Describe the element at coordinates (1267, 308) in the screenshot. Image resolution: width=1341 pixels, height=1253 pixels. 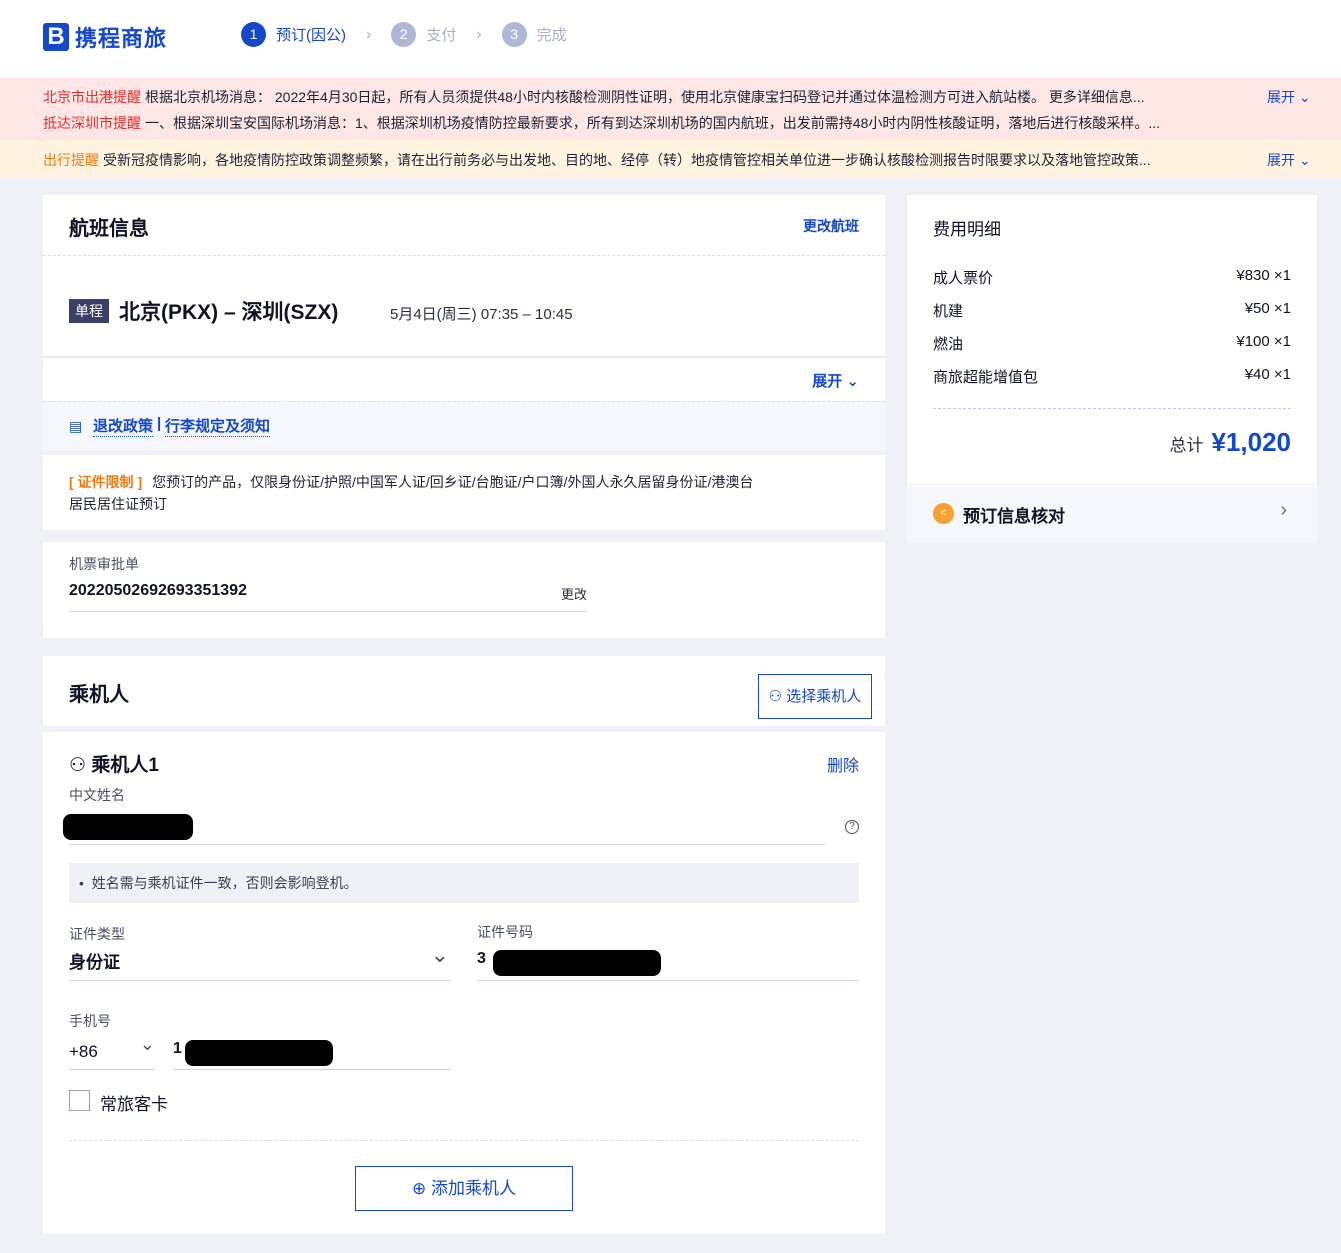
I see `fee-value: ¥50 ×1` at that location.